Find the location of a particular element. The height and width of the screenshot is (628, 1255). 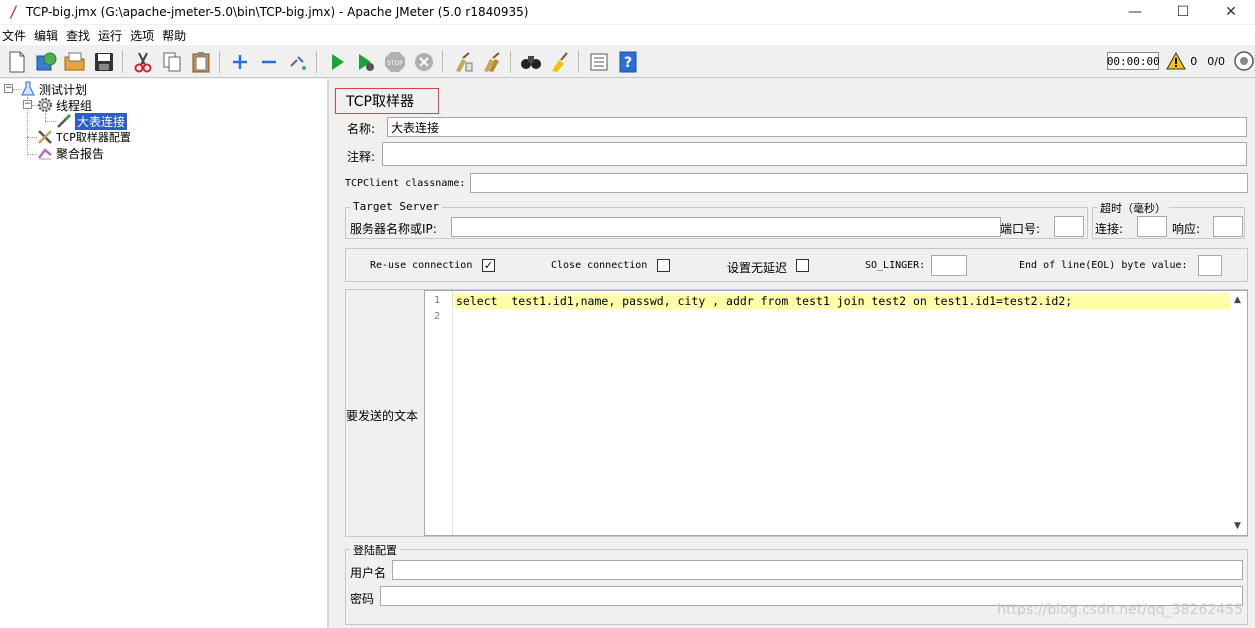

watermark: https://blog.csdn.net/qq_38262455 is located at coordinates (1120, 610).